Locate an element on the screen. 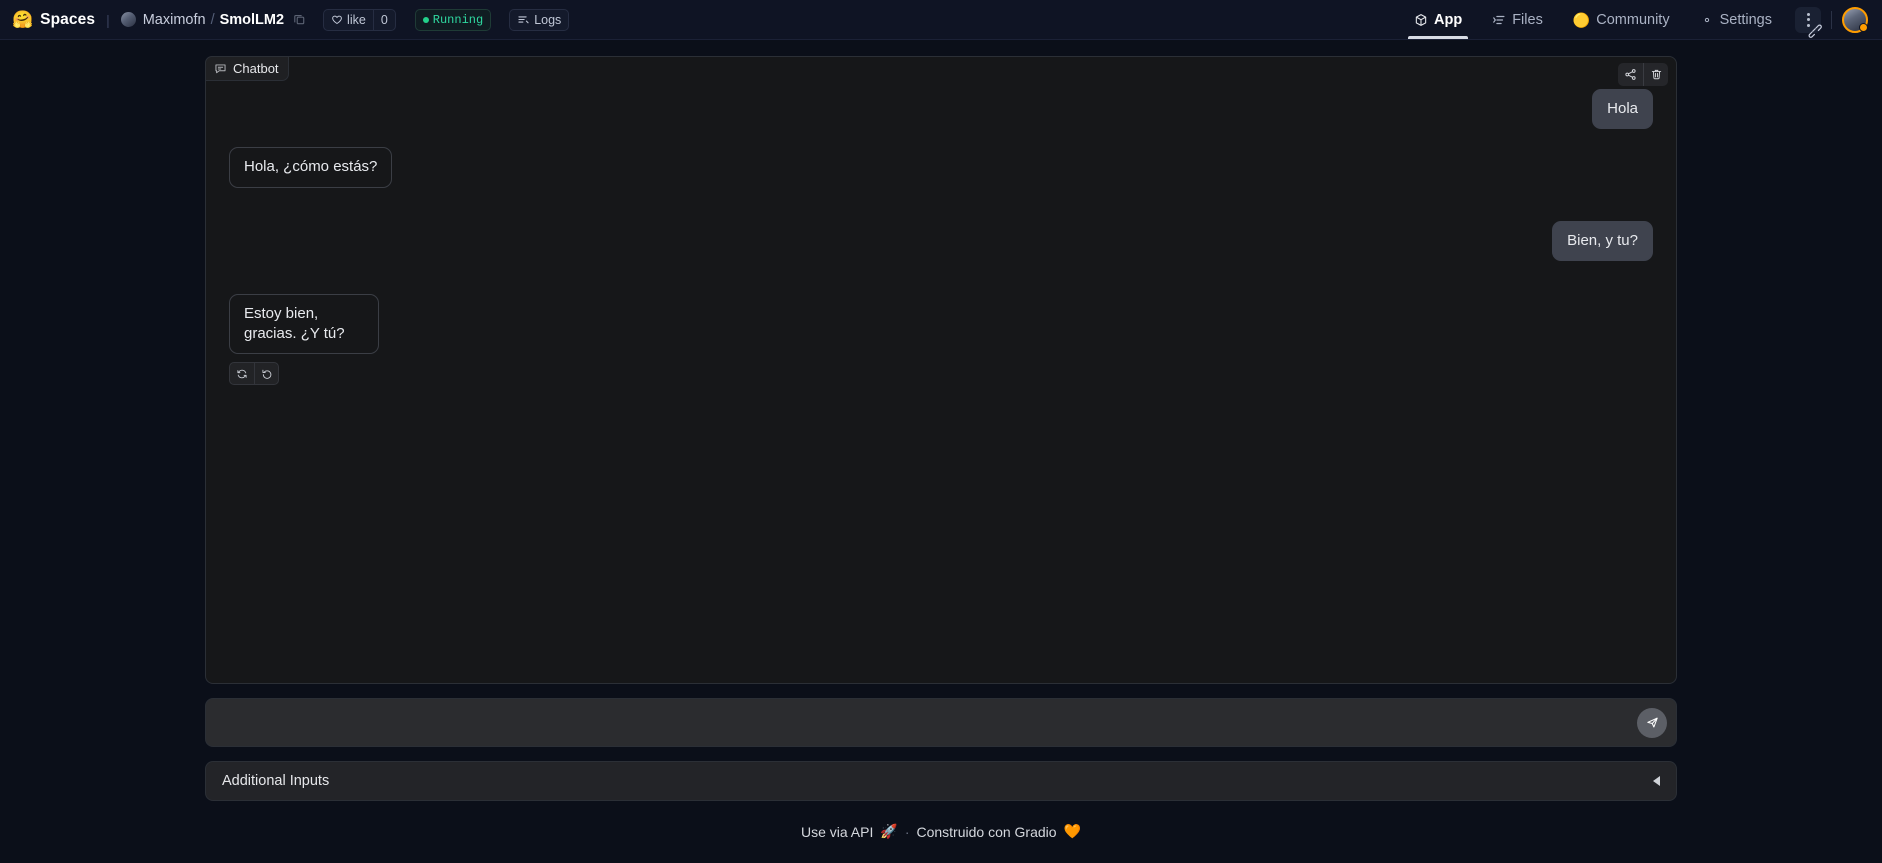  status-dot-icon is located at coordinates (425, 19).